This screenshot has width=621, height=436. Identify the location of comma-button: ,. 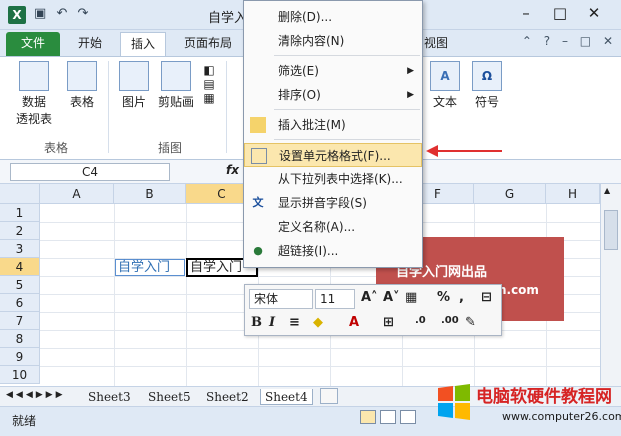
(461, 297).